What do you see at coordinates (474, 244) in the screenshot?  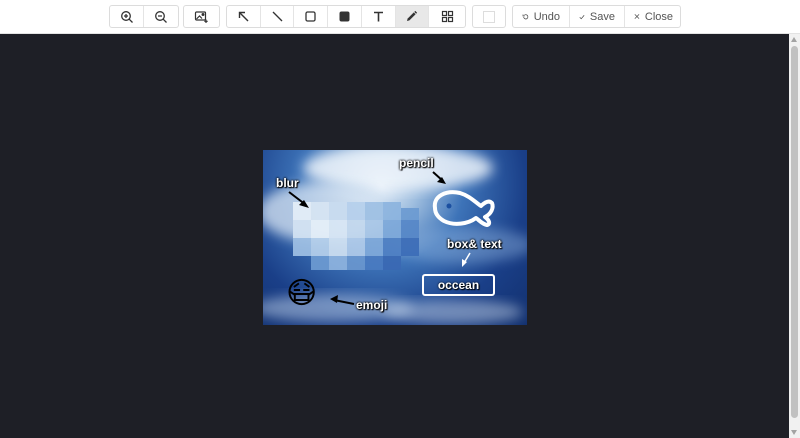 I see `box-text-annotation-label: box& text` at bounding box center [474, 244].